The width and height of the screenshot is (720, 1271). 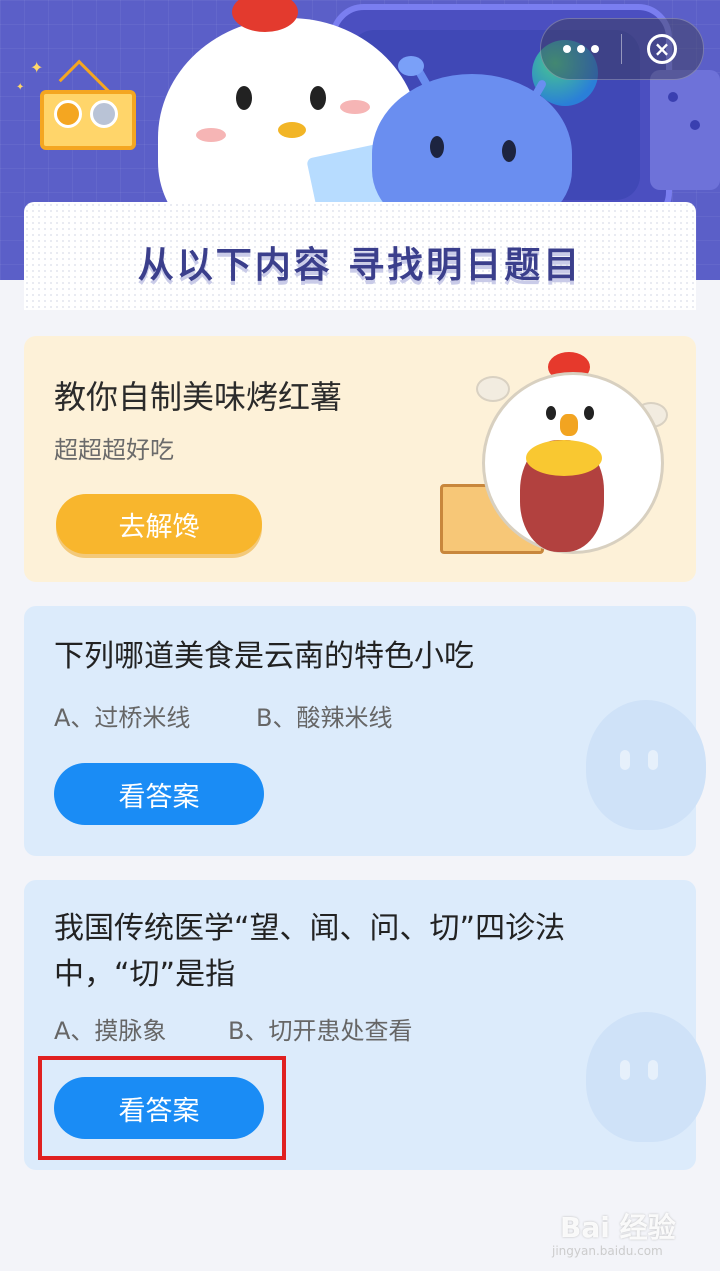 I want to click on gold-medal-icon, so click(x=68, y=114).